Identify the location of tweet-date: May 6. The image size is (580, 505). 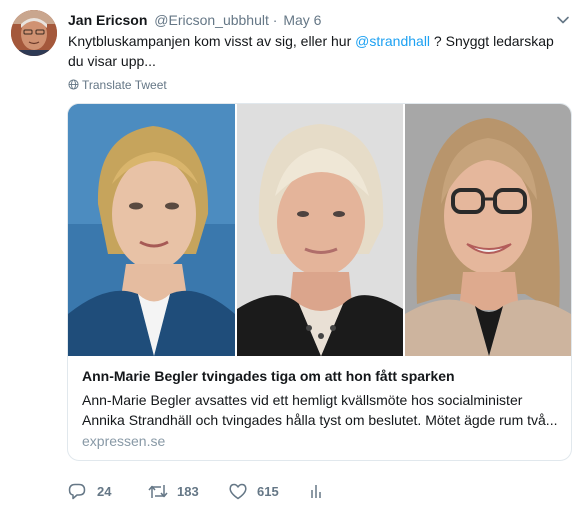
(302, 20).